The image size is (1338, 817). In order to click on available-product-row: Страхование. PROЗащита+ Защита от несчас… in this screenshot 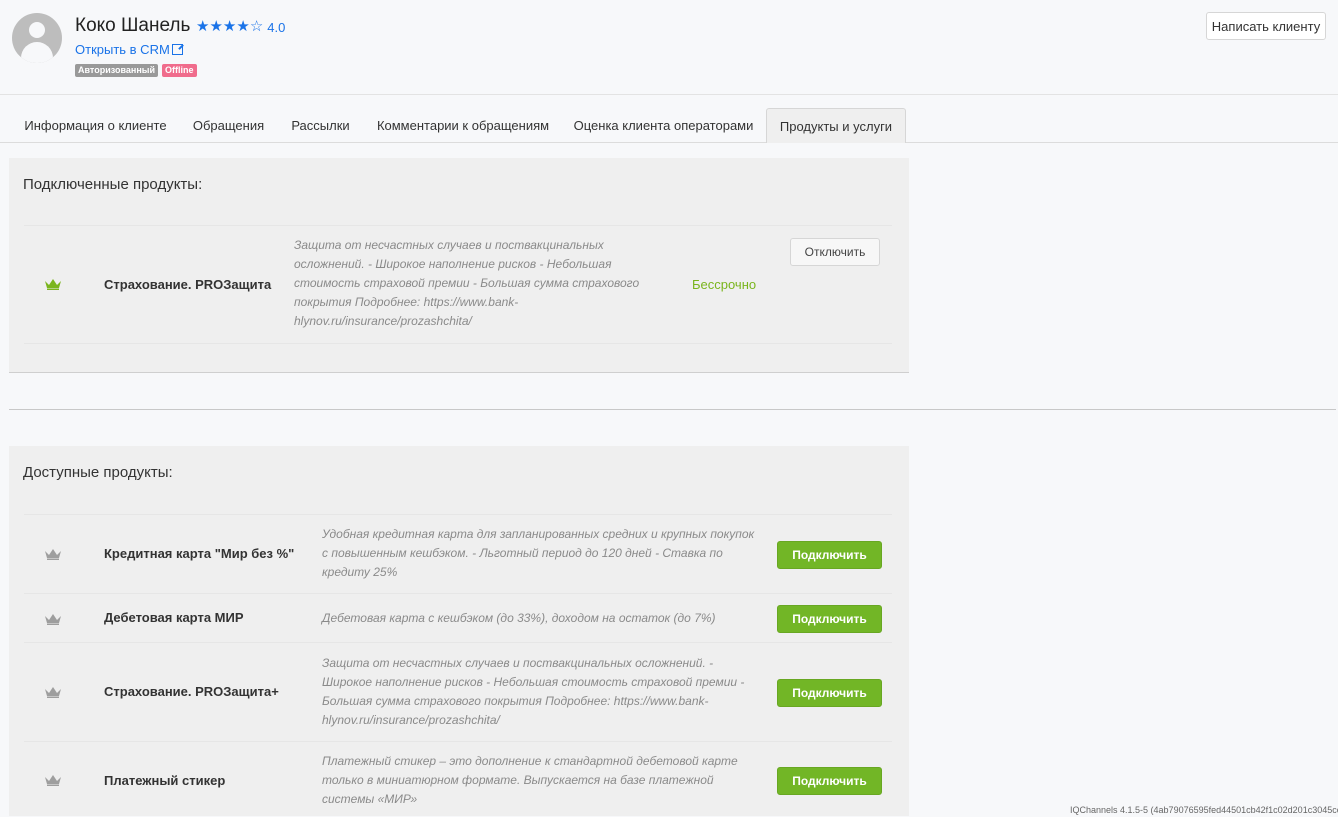, I will do `click(458, 692)`.